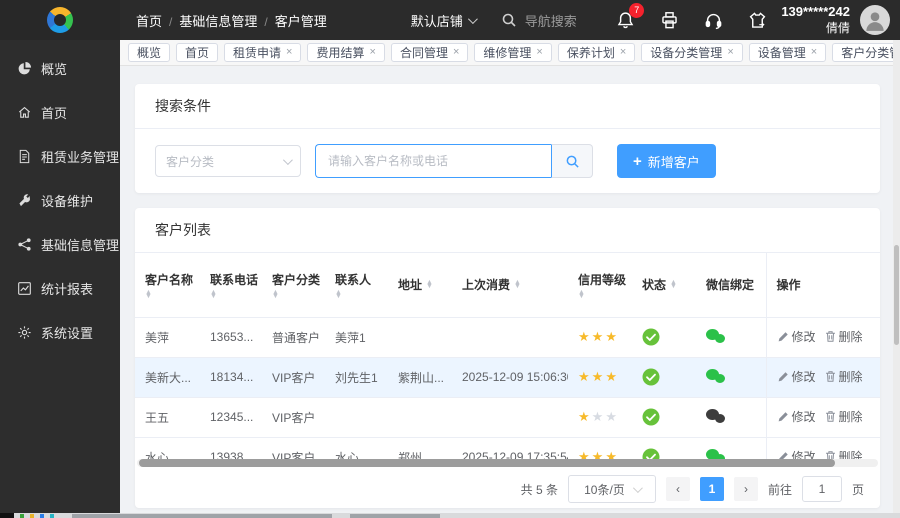 This screenshot has height=518, width=900. What do you see at coordinates (510, 285) in the screenshot?
I see `column-header-5: 上次消费 ▲ ▼` at bounding box center [510, 285].